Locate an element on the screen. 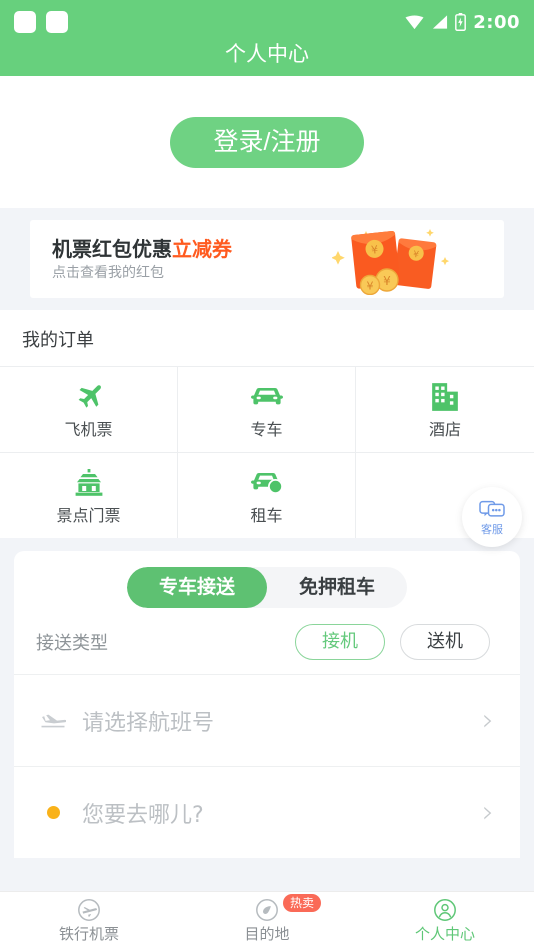 The height and width of the screenshot is (948, 534). booking-tabs-wrapper: 专车接送 免押租车 is located at coordinates (267, 587).